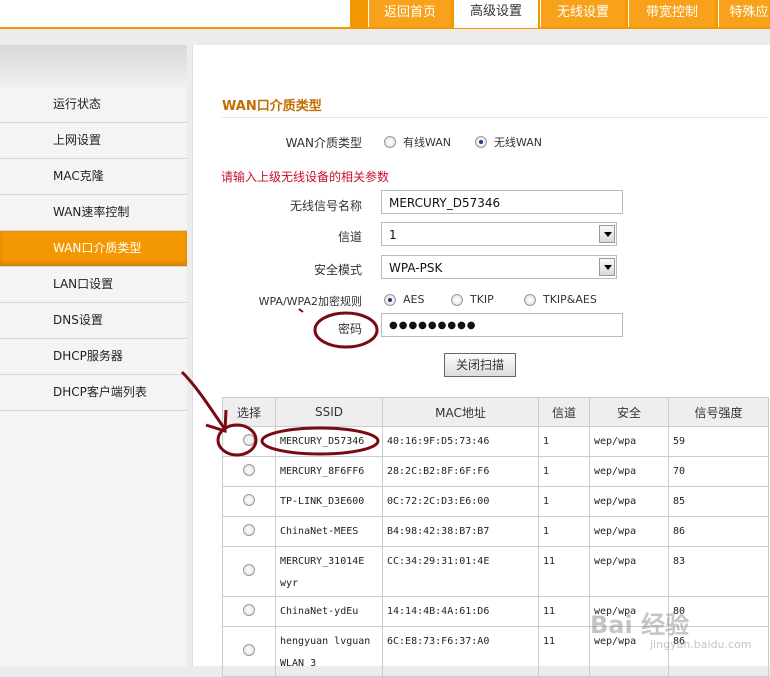 The width and height of the screenshot is (770, 677). What do you see at coordinates (671, 13) in the screenshot?
I see `tab-bandwidth-control: 带宽控制` at bounding box center [671, 13].